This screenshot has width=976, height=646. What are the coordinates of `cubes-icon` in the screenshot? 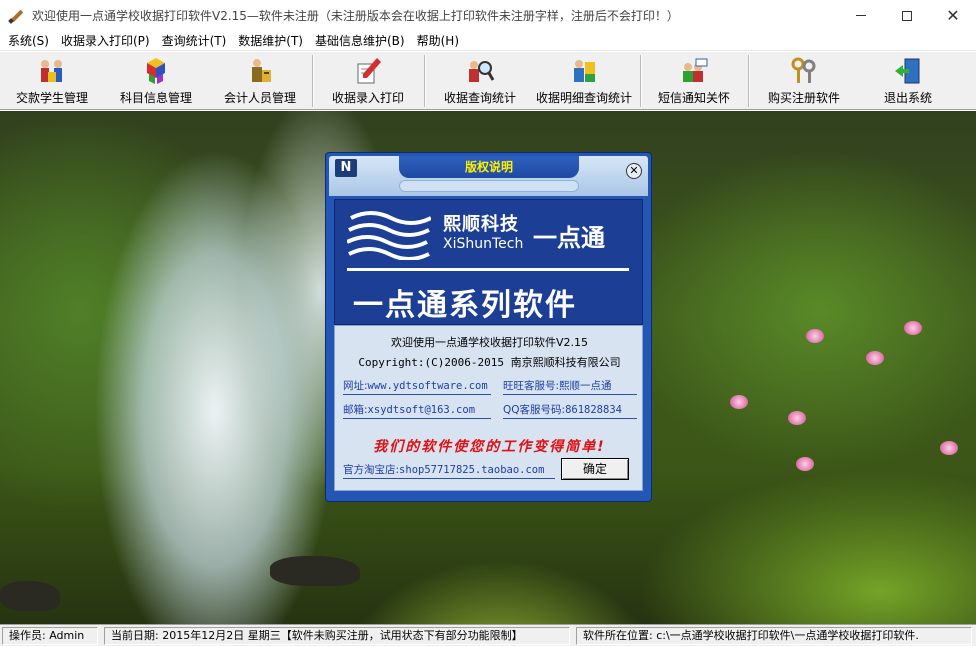 It's located at (156, 71).